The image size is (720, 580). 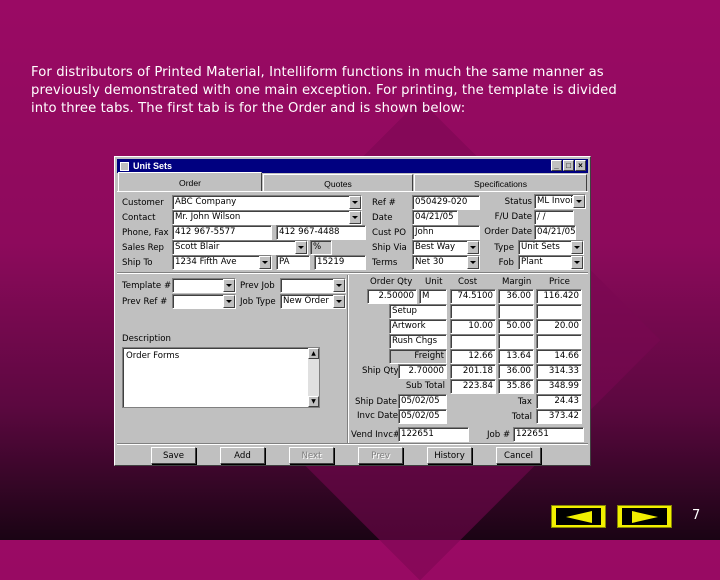 What do you see at coordinates (265, 262) in the screenshot?
I see `address-dropdown-icon` at bounding box center [265, 262].